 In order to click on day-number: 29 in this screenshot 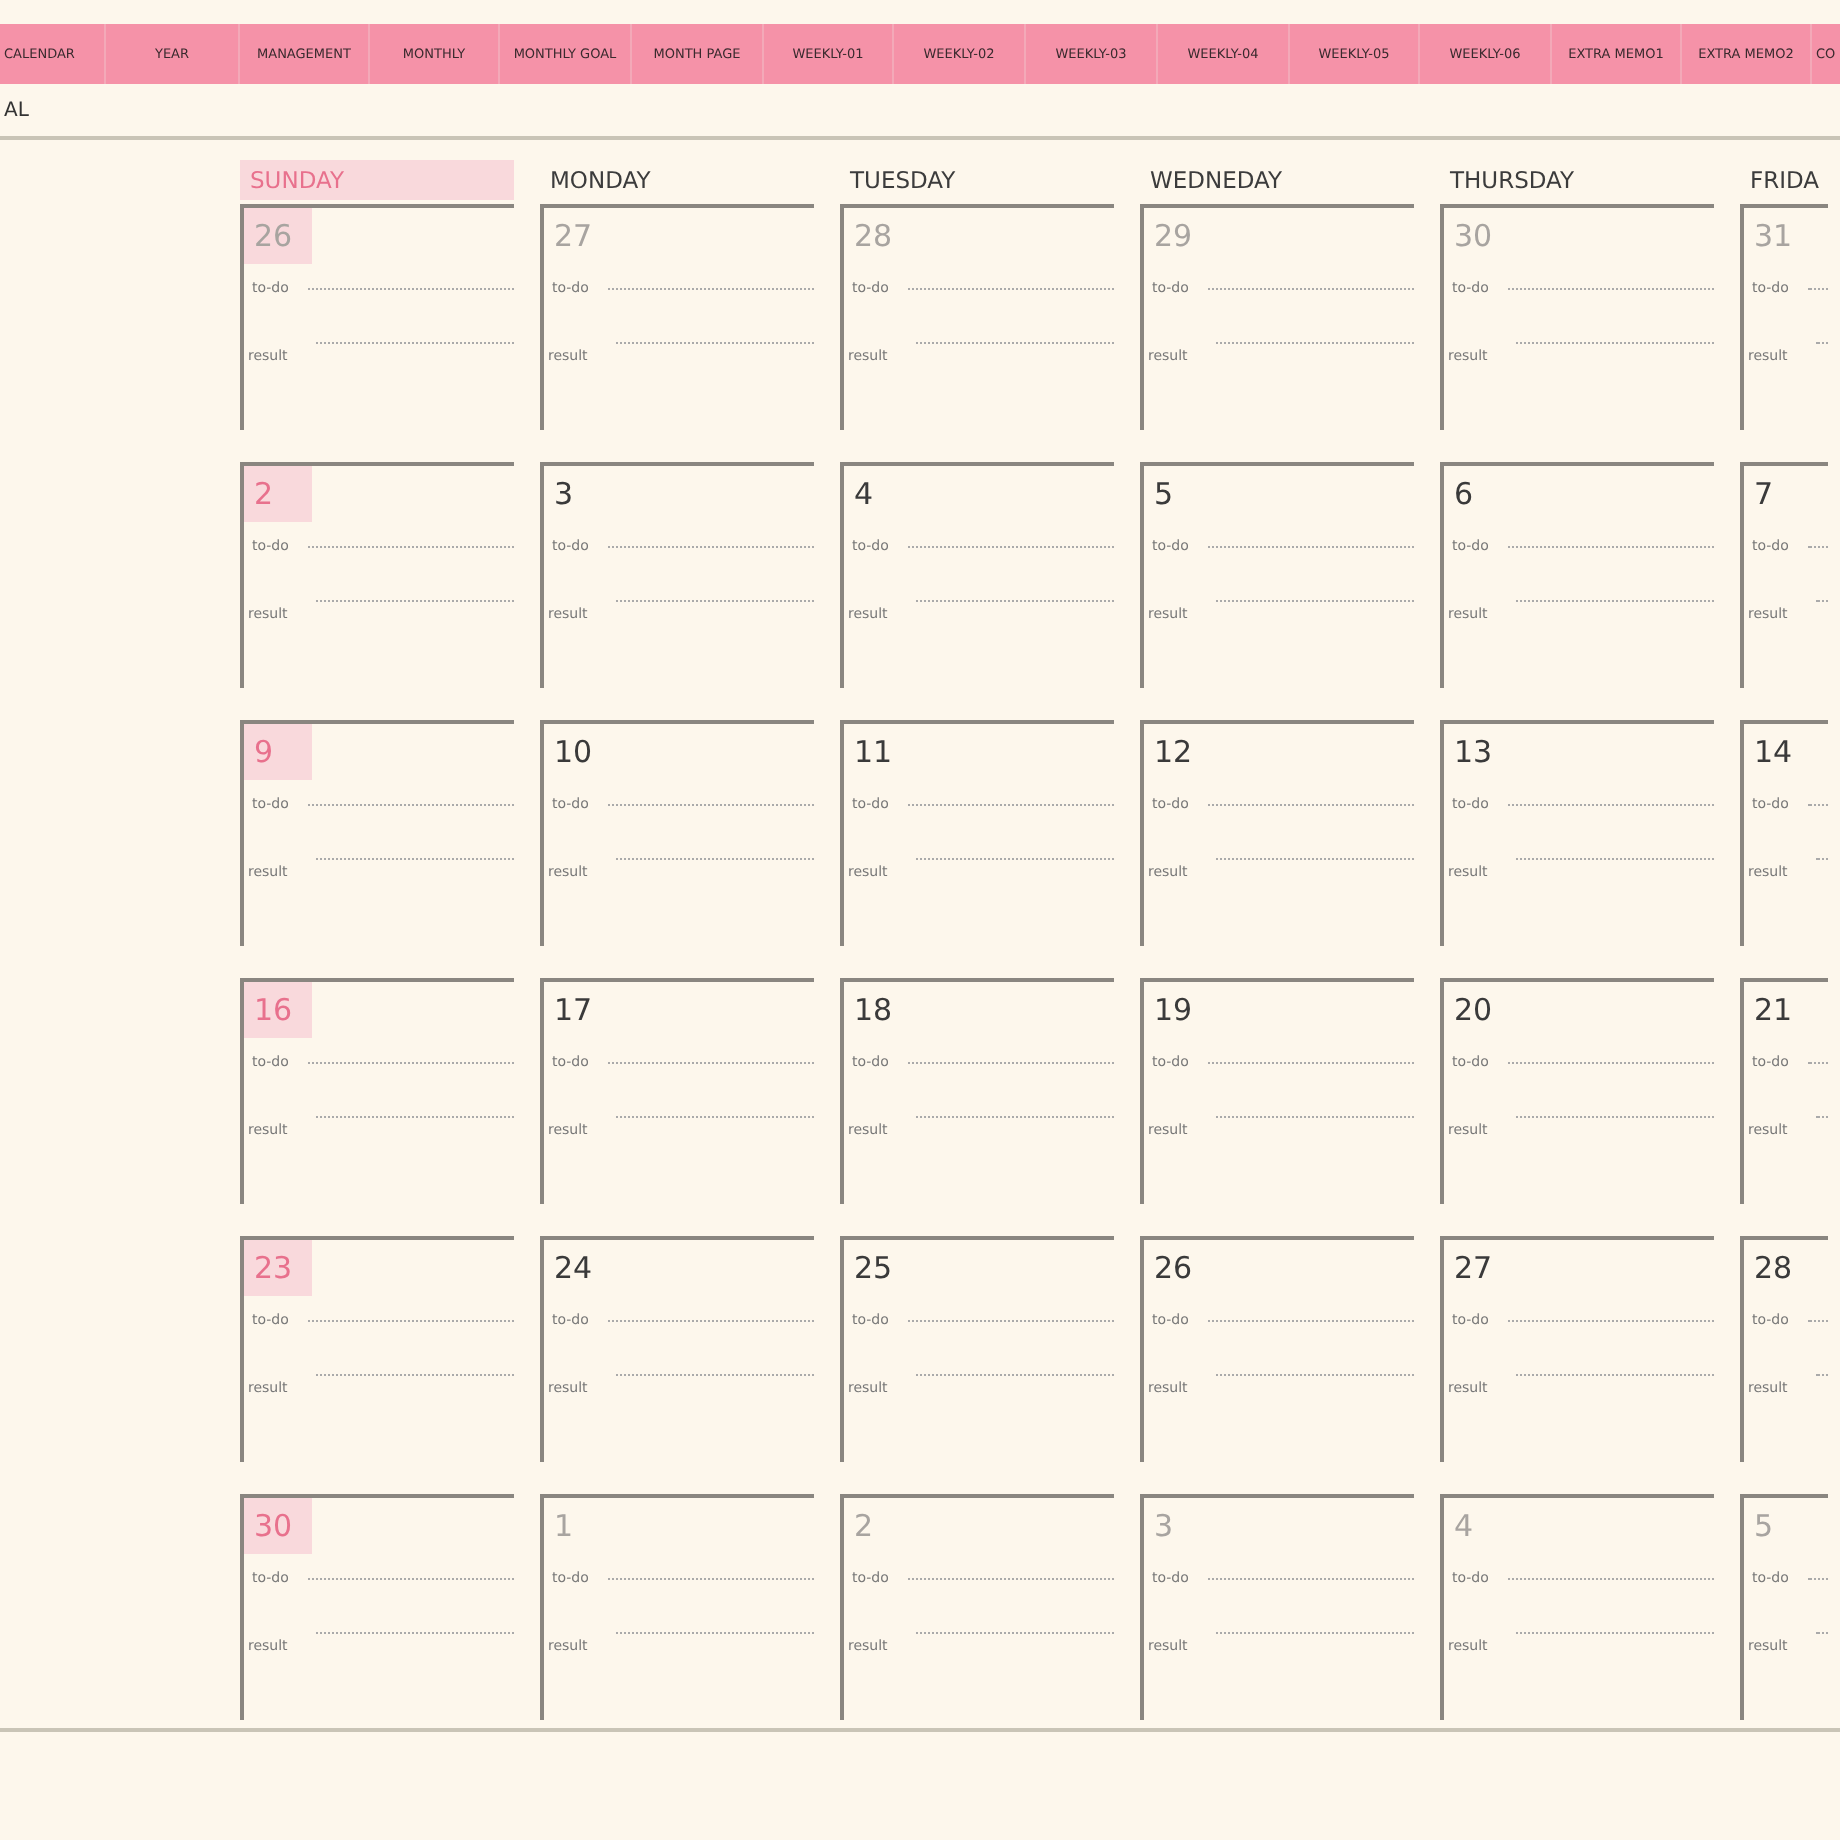, I will do `click(1173, 237)`.